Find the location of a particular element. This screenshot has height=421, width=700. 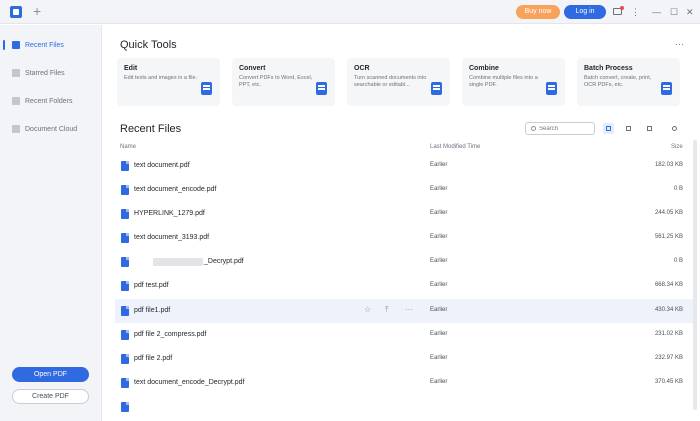

tool-description: Edit texts and images in a file. is located at coordinates (161, 78).